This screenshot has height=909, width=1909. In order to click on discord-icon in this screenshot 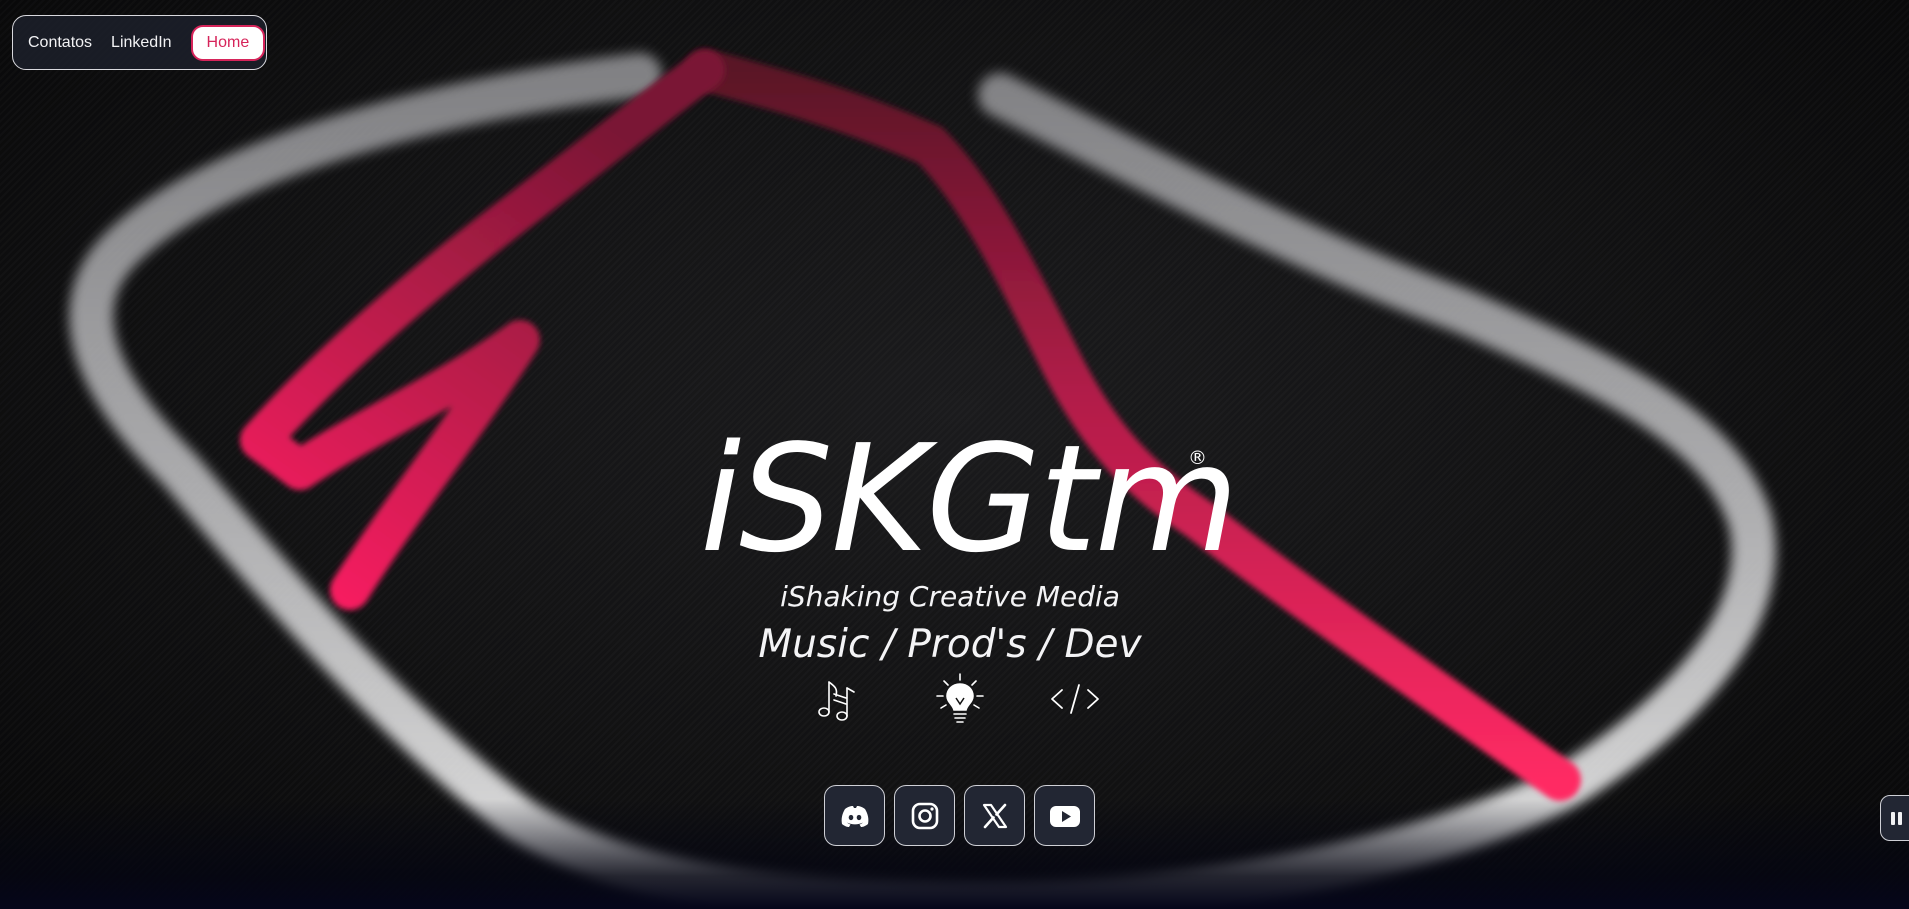, I will do `click(854, 816)`.